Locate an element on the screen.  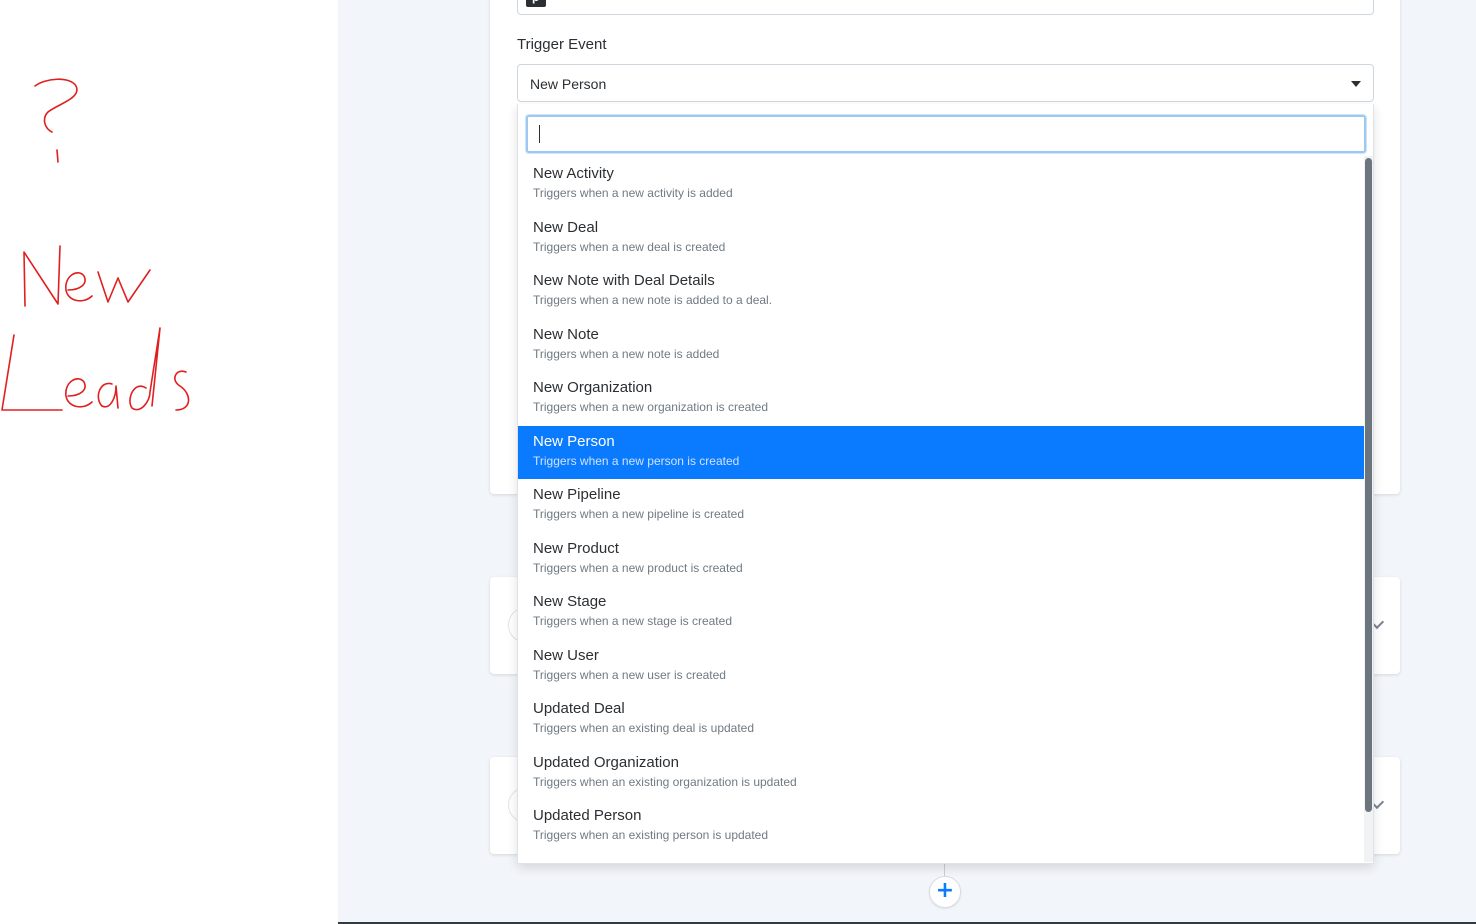
option-description: Triggers when a new product is created is located at coordinates (638, 567).